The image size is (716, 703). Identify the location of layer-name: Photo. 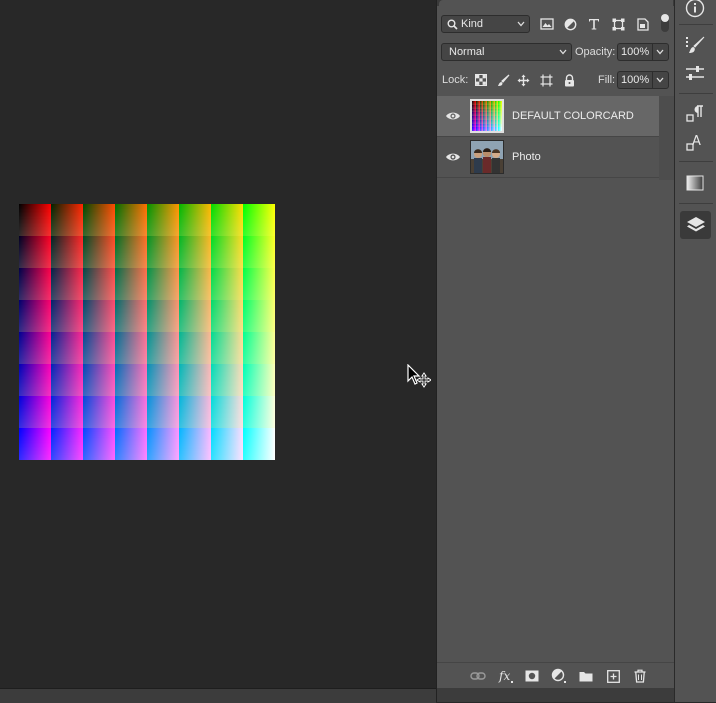
(526, 157).